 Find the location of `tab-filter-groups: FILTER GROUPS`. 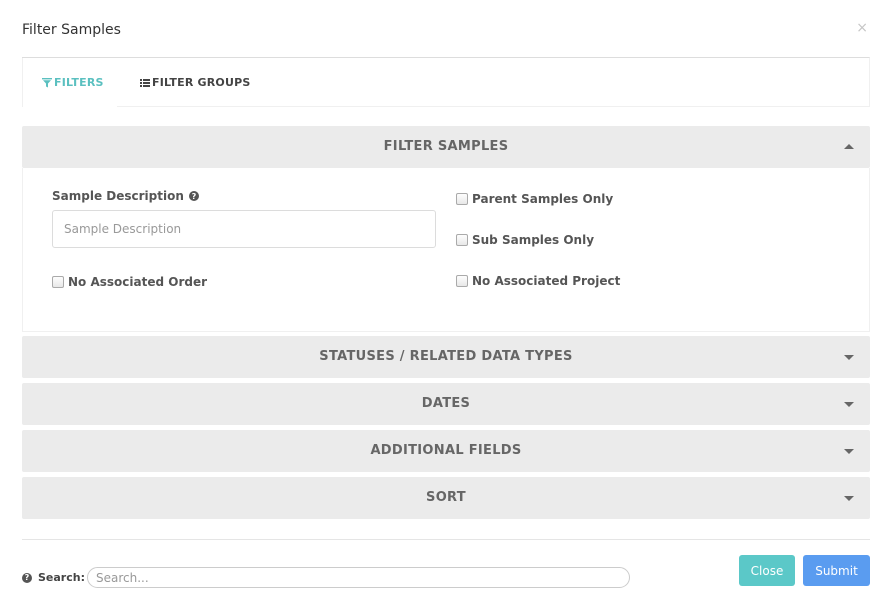

tab-filter-groups: FILTER GROUPS is located at coordinates (195, 82).